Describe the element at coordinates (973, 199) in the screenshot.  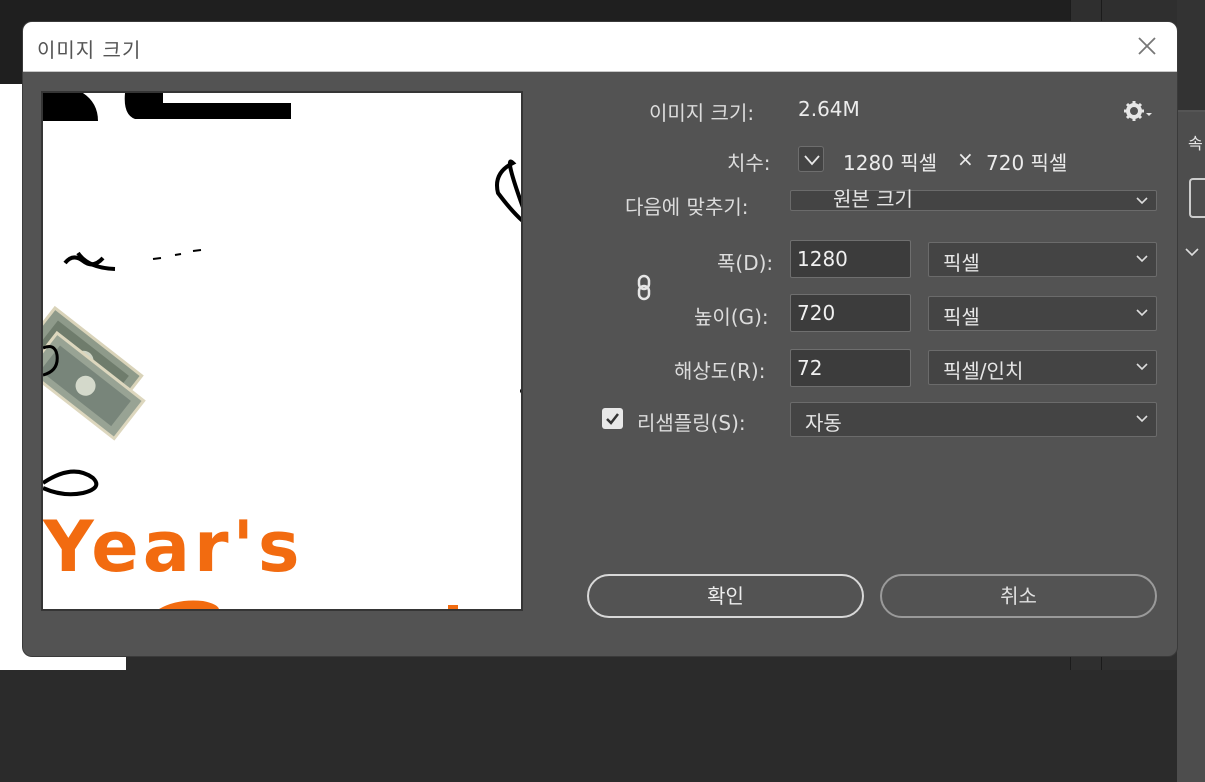
I see `fit-to-select: 원본 크기` at that location.